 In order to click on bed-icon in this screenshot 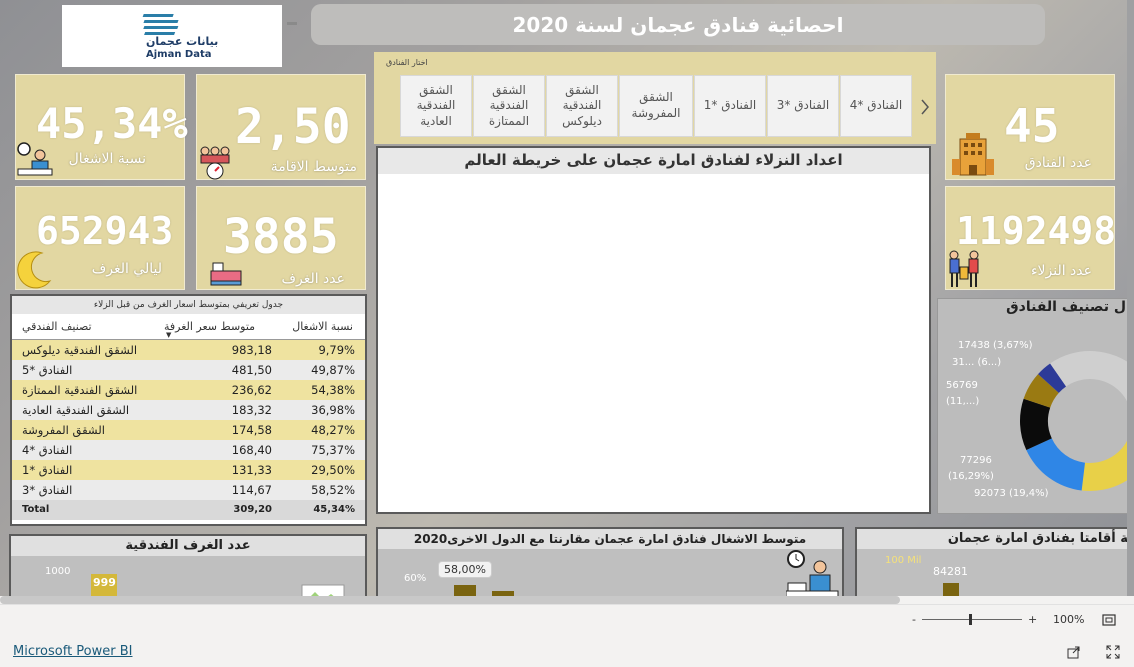, I will do `click(226, 274)`.